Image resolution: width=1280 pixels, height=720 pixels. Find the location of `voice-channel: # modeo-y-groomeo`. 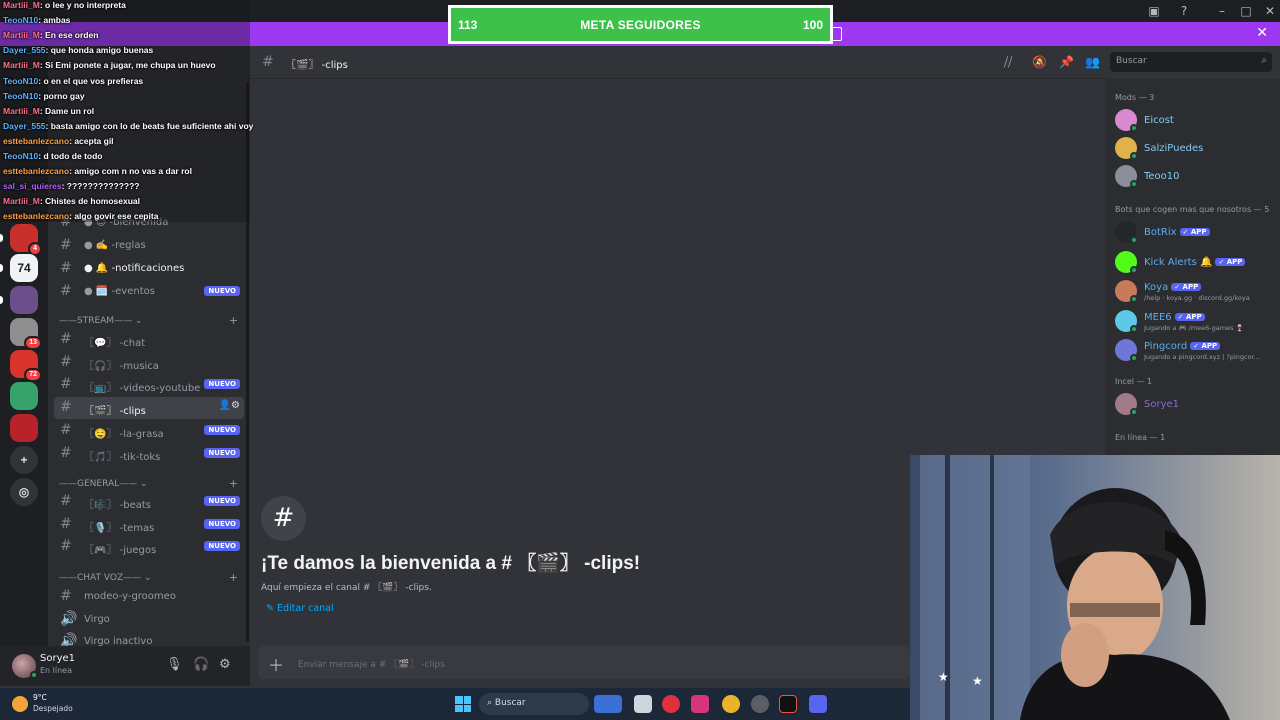

voice-channel: # modeo-y-groomeo is located at coordinates (149, 597).